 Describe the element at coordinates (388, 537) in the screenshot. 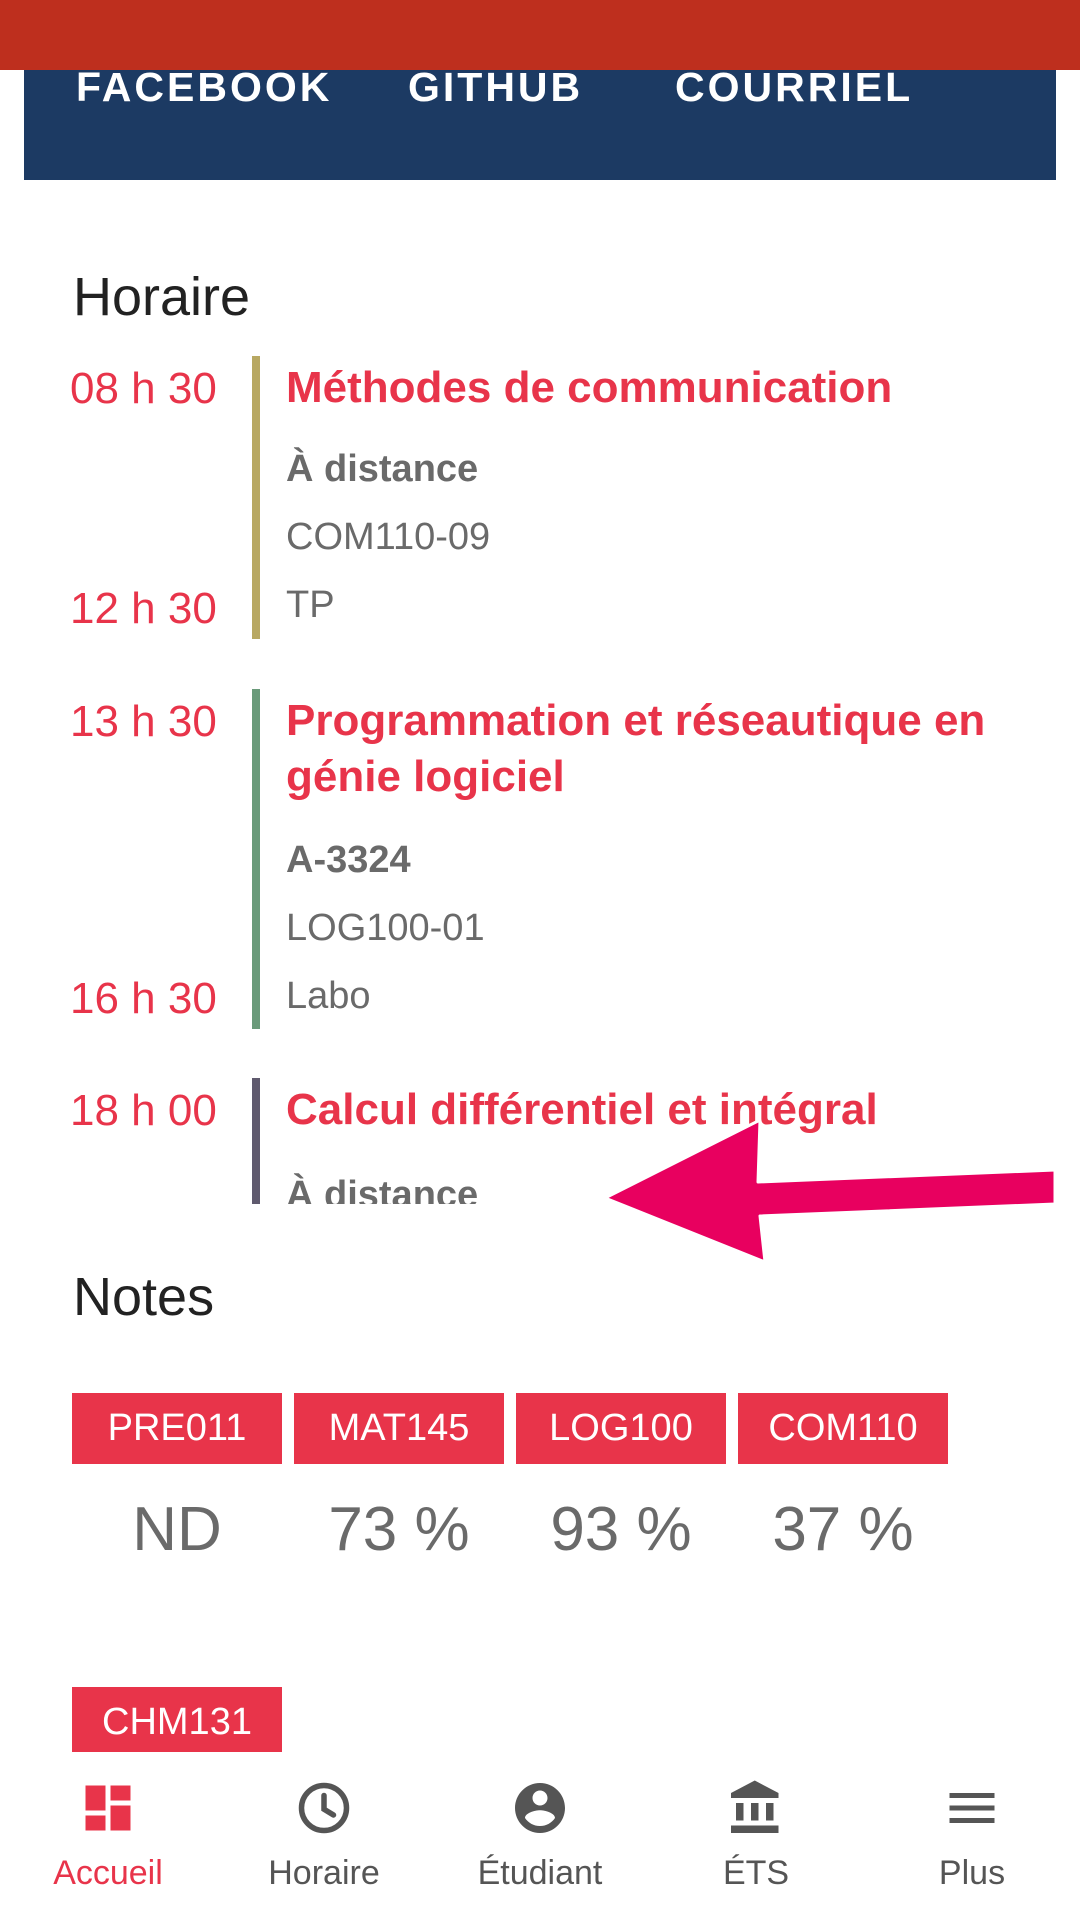

I see `course-code: COM110-09` at that location.